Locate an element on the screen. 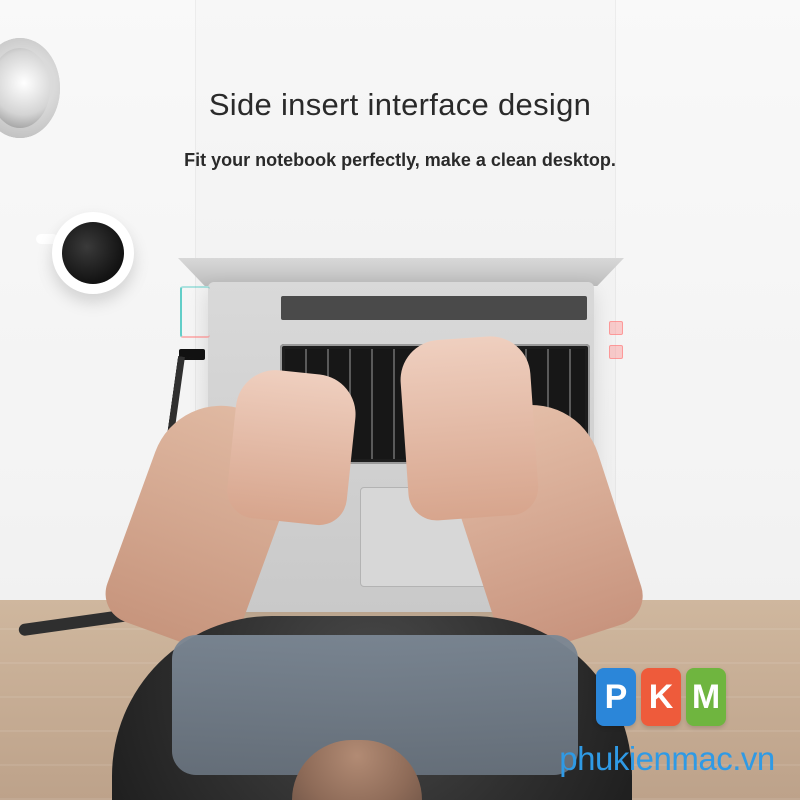  right-port-highlight-bottom is located at coordinates (616, 352).